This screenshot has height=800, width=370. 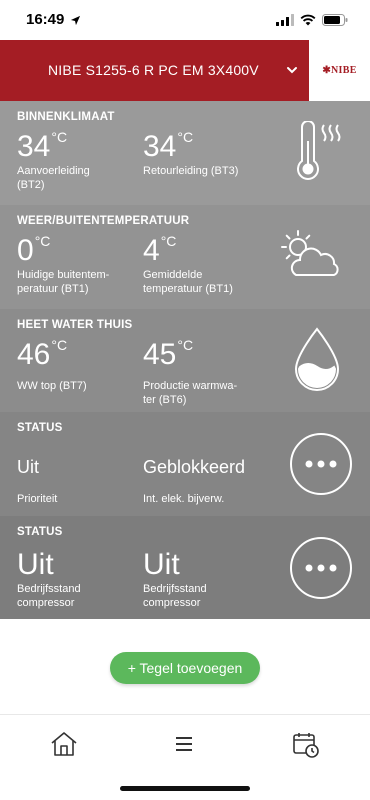 What do you see at coordinates (37, 499) in the screenshot?
I see `priority-label: Prioriteit` at bounding box center [37, 499].